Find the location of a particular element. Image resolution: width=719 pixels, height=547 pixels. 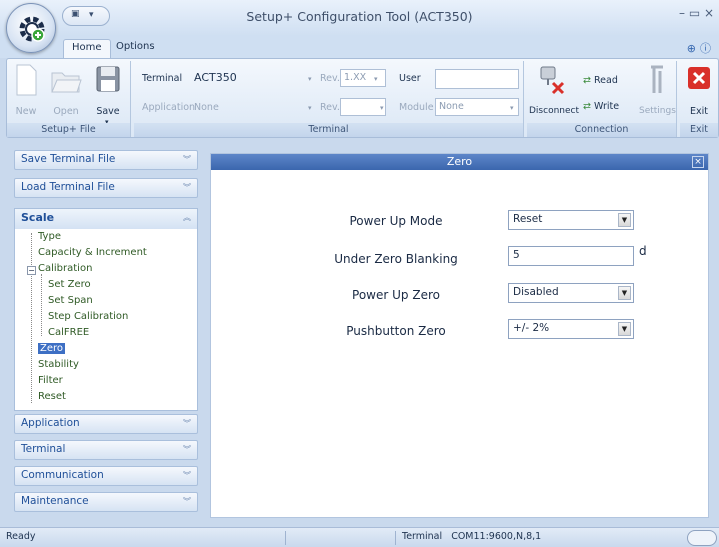

open-button: Open is located at coordinates (66, 90).